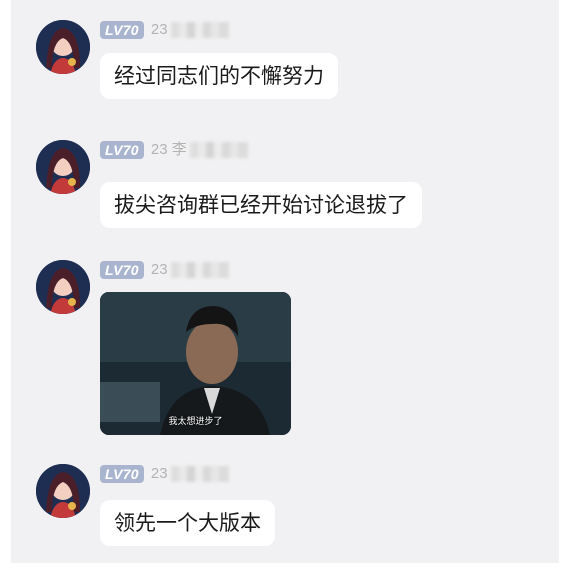  Describe the element at coordinates (195, 363) in the screenshot. I see `image-message: 我太想进步了` at that location.